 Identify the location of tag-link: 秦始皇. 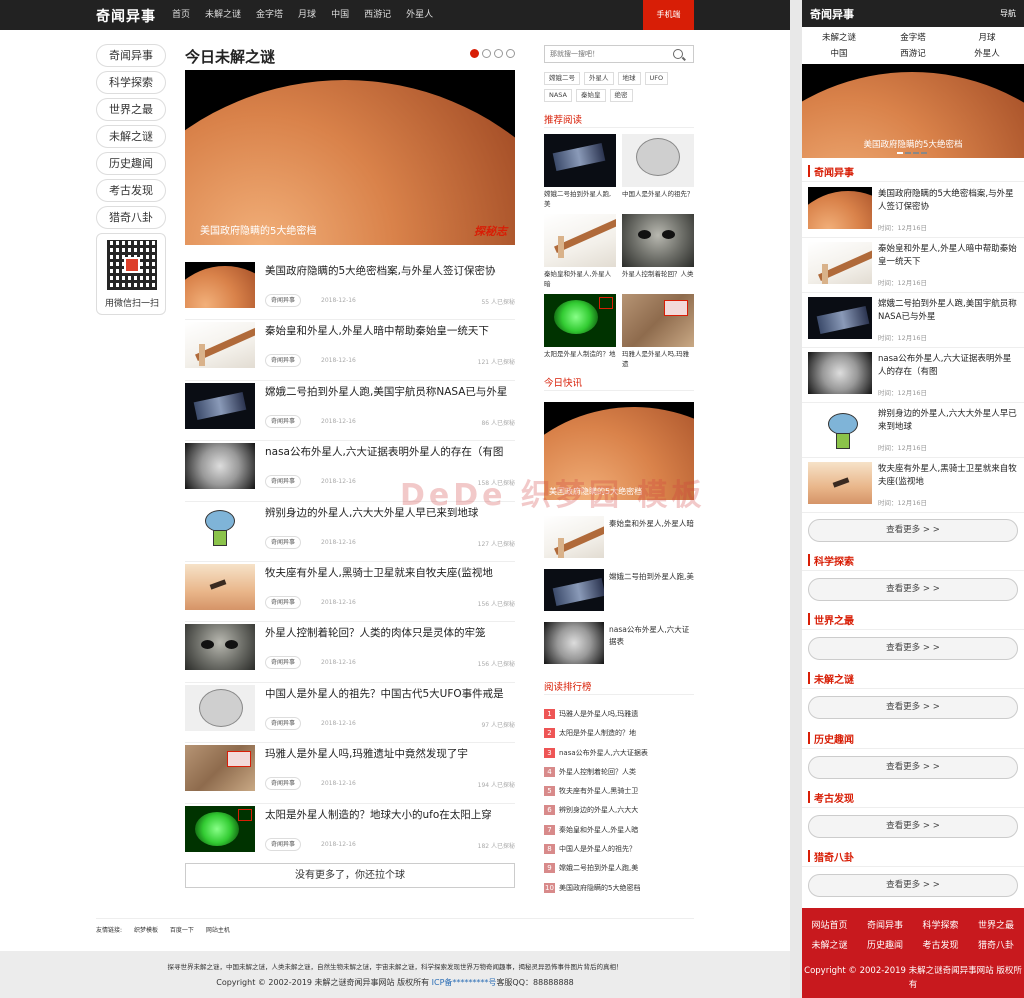
(591, 95).